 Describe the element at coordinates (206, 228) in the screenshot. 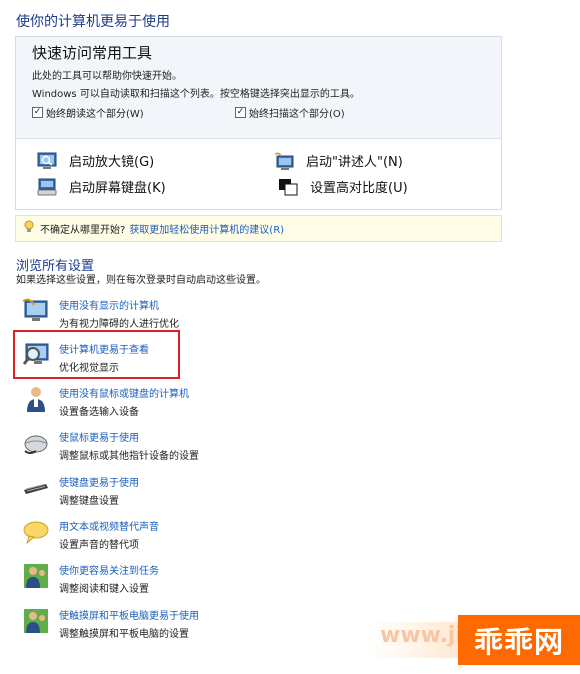

I see `tips-link: 获取更加轻松使用计算机的建议(R)` at that location.